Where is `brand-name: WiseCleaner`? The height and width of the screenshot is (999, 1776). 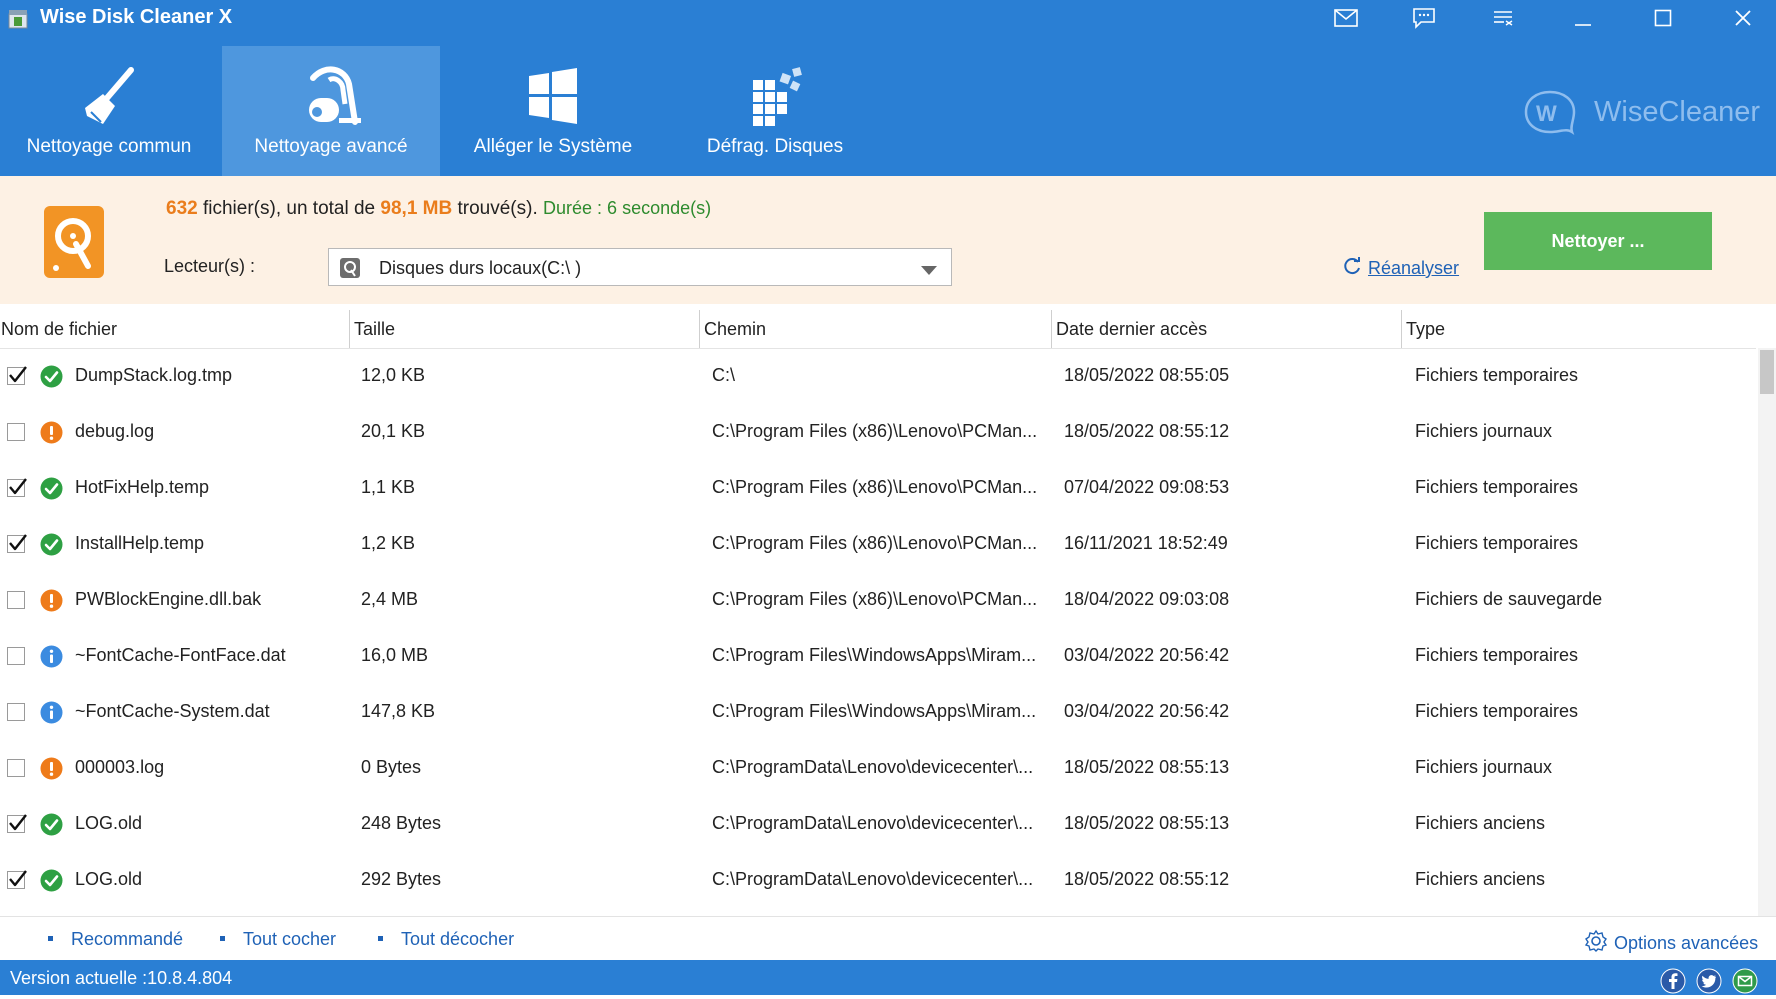
brand-name: WiseCleaner is located at coordinates (1677, 112).